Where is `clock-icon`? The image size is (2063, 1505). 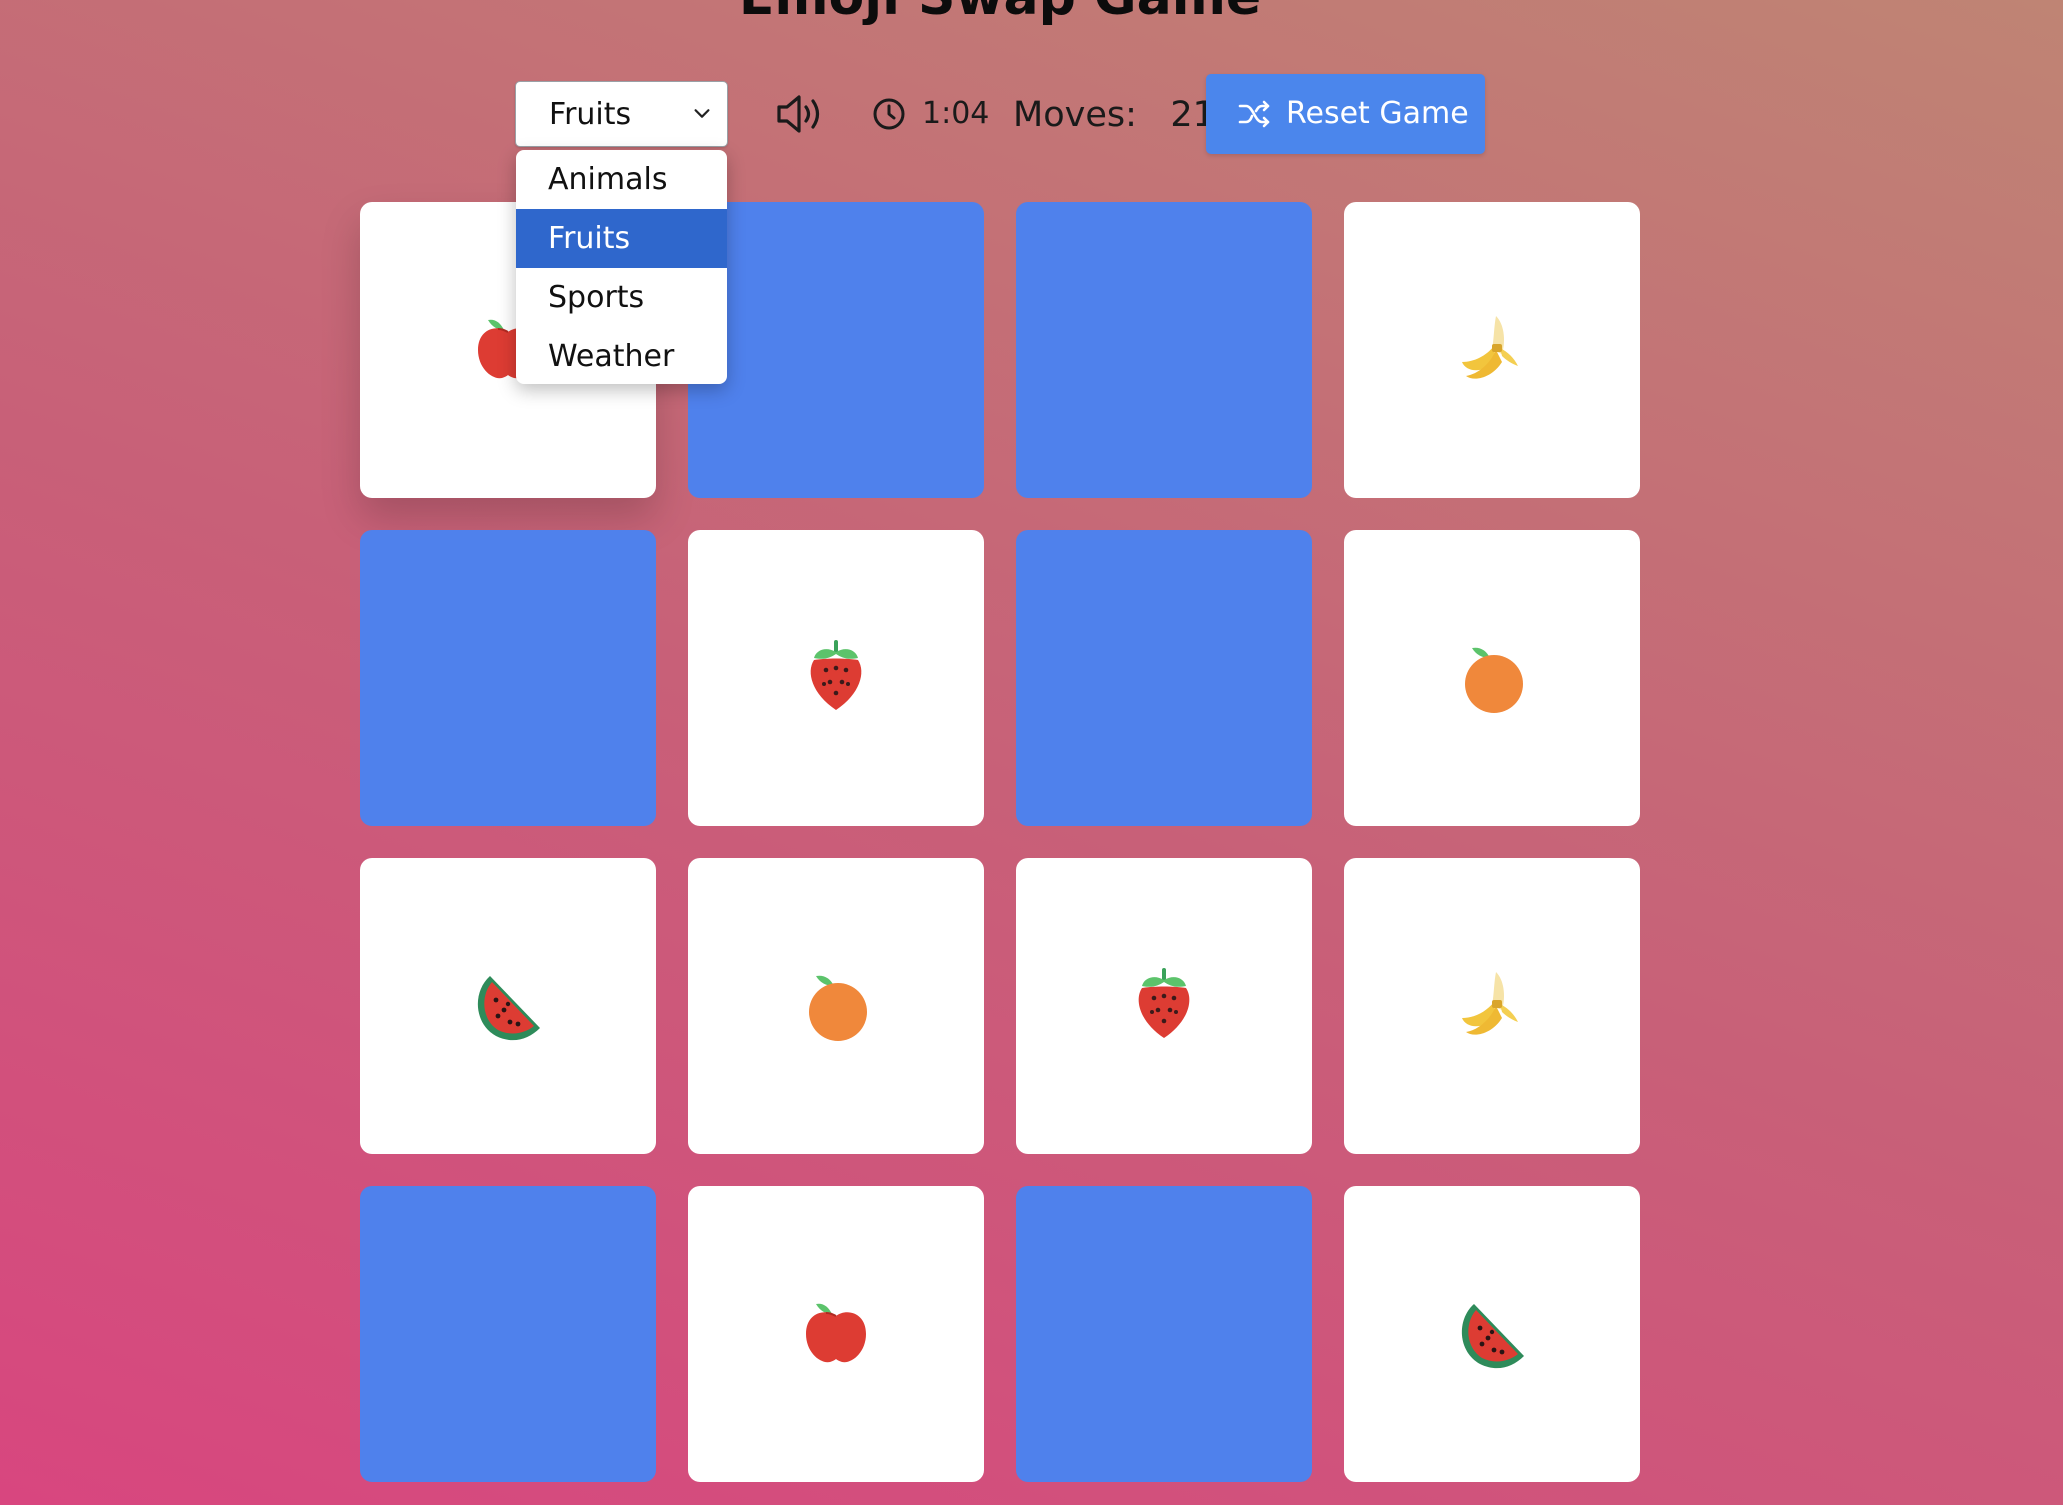
clock-icon is located at coordinates (889, 114).